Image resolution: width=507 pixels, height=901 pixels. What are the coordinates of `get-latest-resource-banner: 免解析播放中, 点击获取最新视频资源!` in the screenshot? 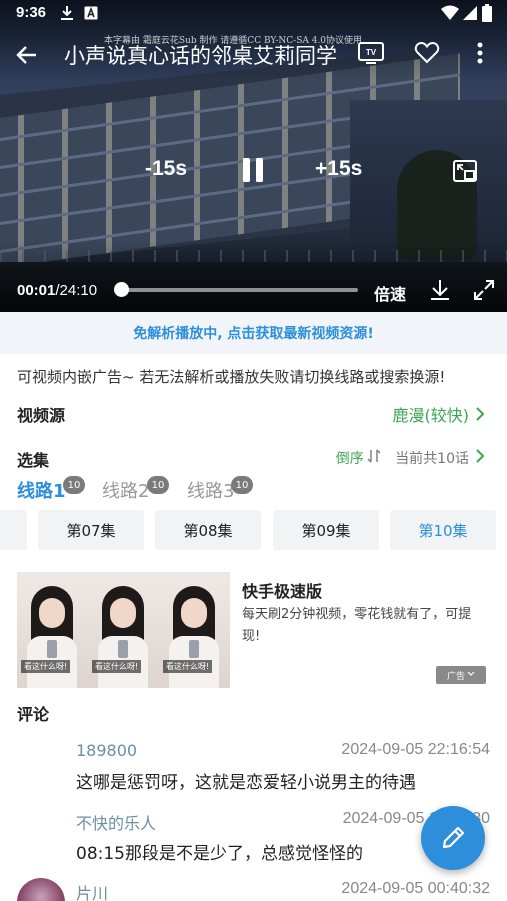 It's located at (253, 333).